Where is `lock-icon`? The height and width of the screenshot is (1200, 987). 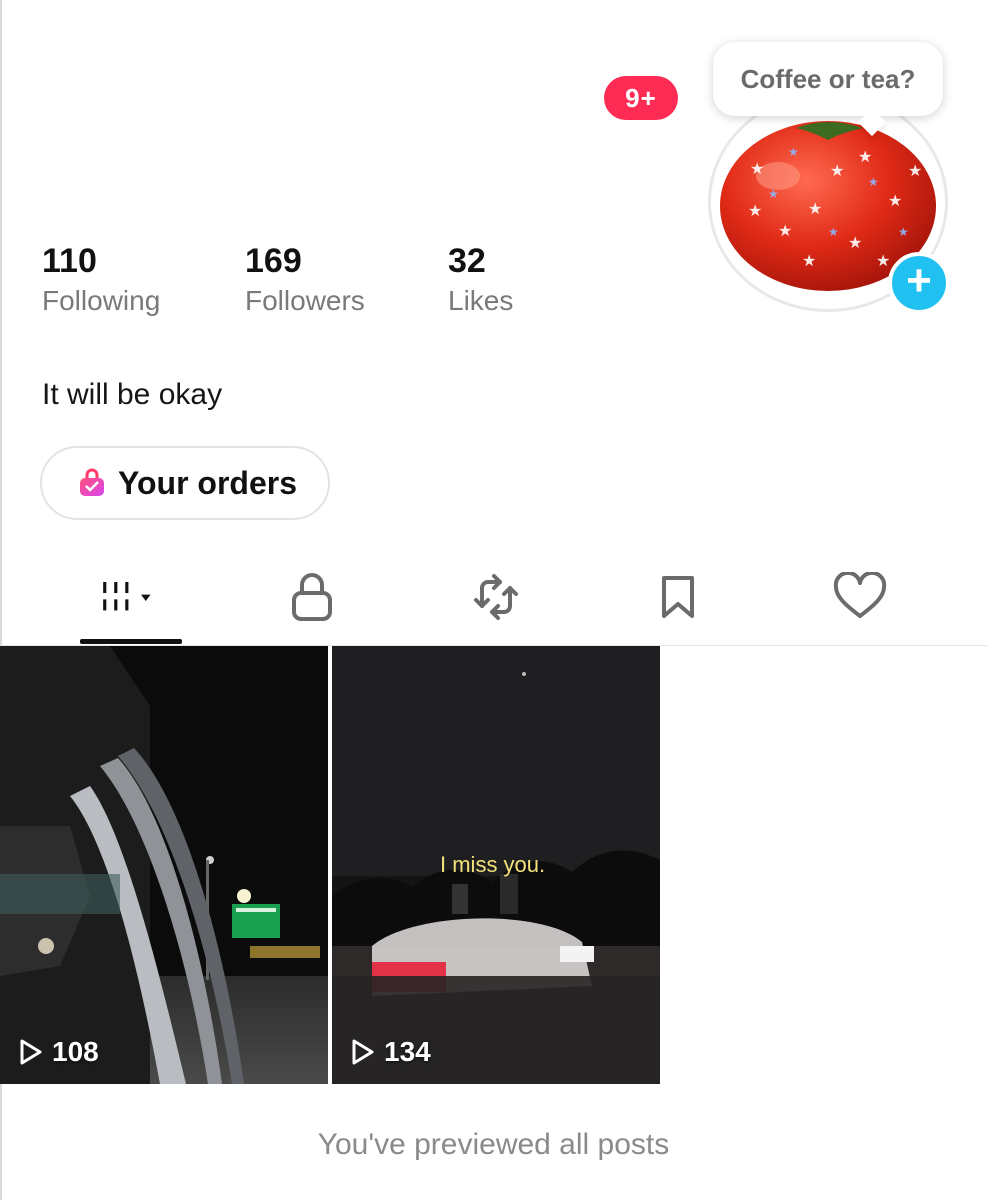 lock-icon is located at coordinates (312, 597).